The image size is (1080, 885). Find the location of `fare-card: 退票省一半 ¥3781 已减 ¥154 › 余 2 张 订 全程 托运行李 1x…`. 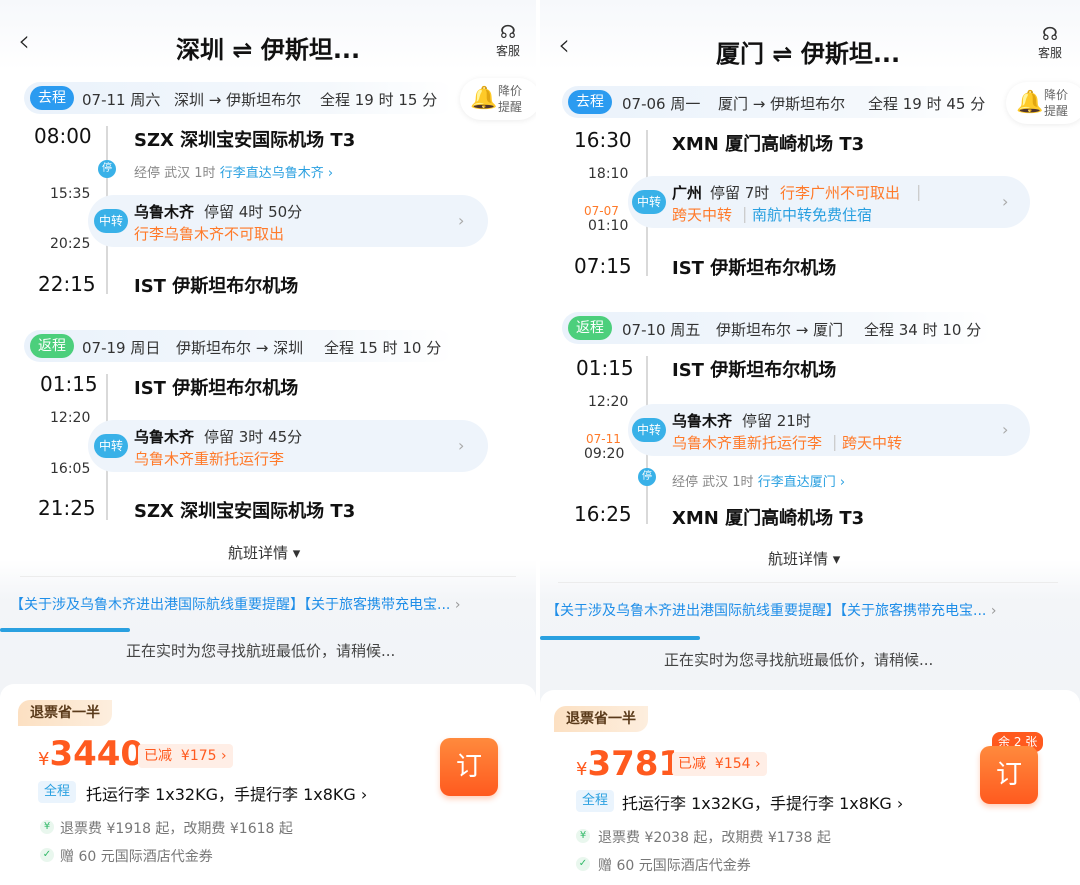

fare-card: 退票省一半 ¥3781 已减 ¥154 › 余 2 张 订 全程 托运行李 1x… is located at coordinates (810, 787).